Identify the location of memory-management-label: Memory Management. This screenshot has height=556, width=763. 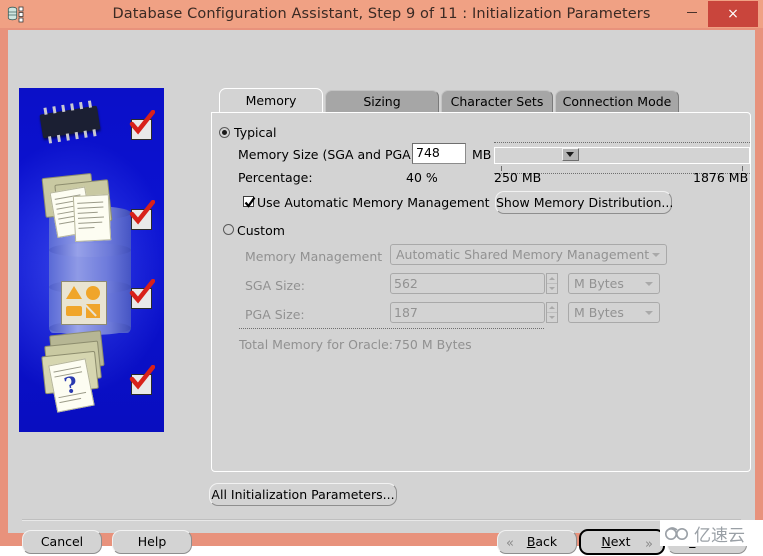
(314, 256).